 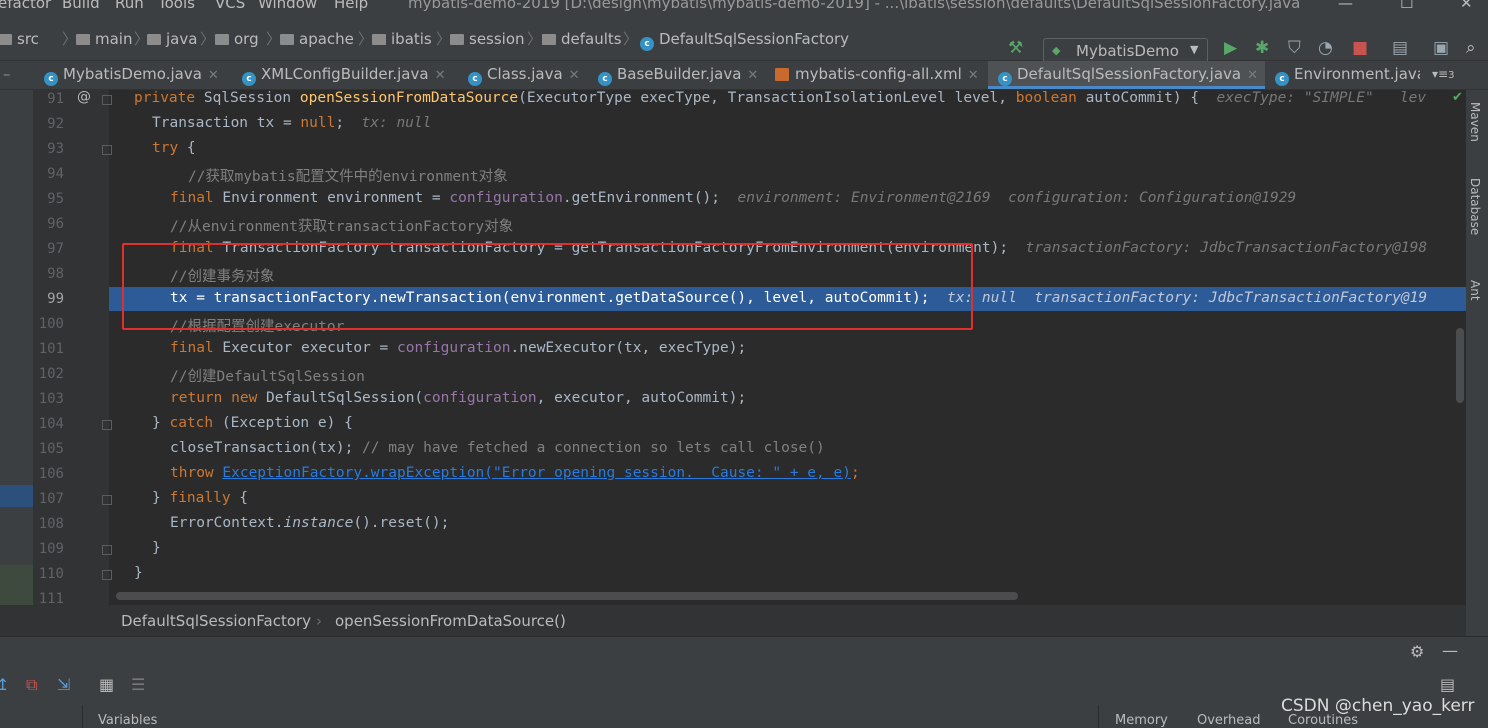 What do you see at coordinates (172, 39) in the screenshot?
I see `breadcrumb-folder-java: java` at bounding box center [172, 39].